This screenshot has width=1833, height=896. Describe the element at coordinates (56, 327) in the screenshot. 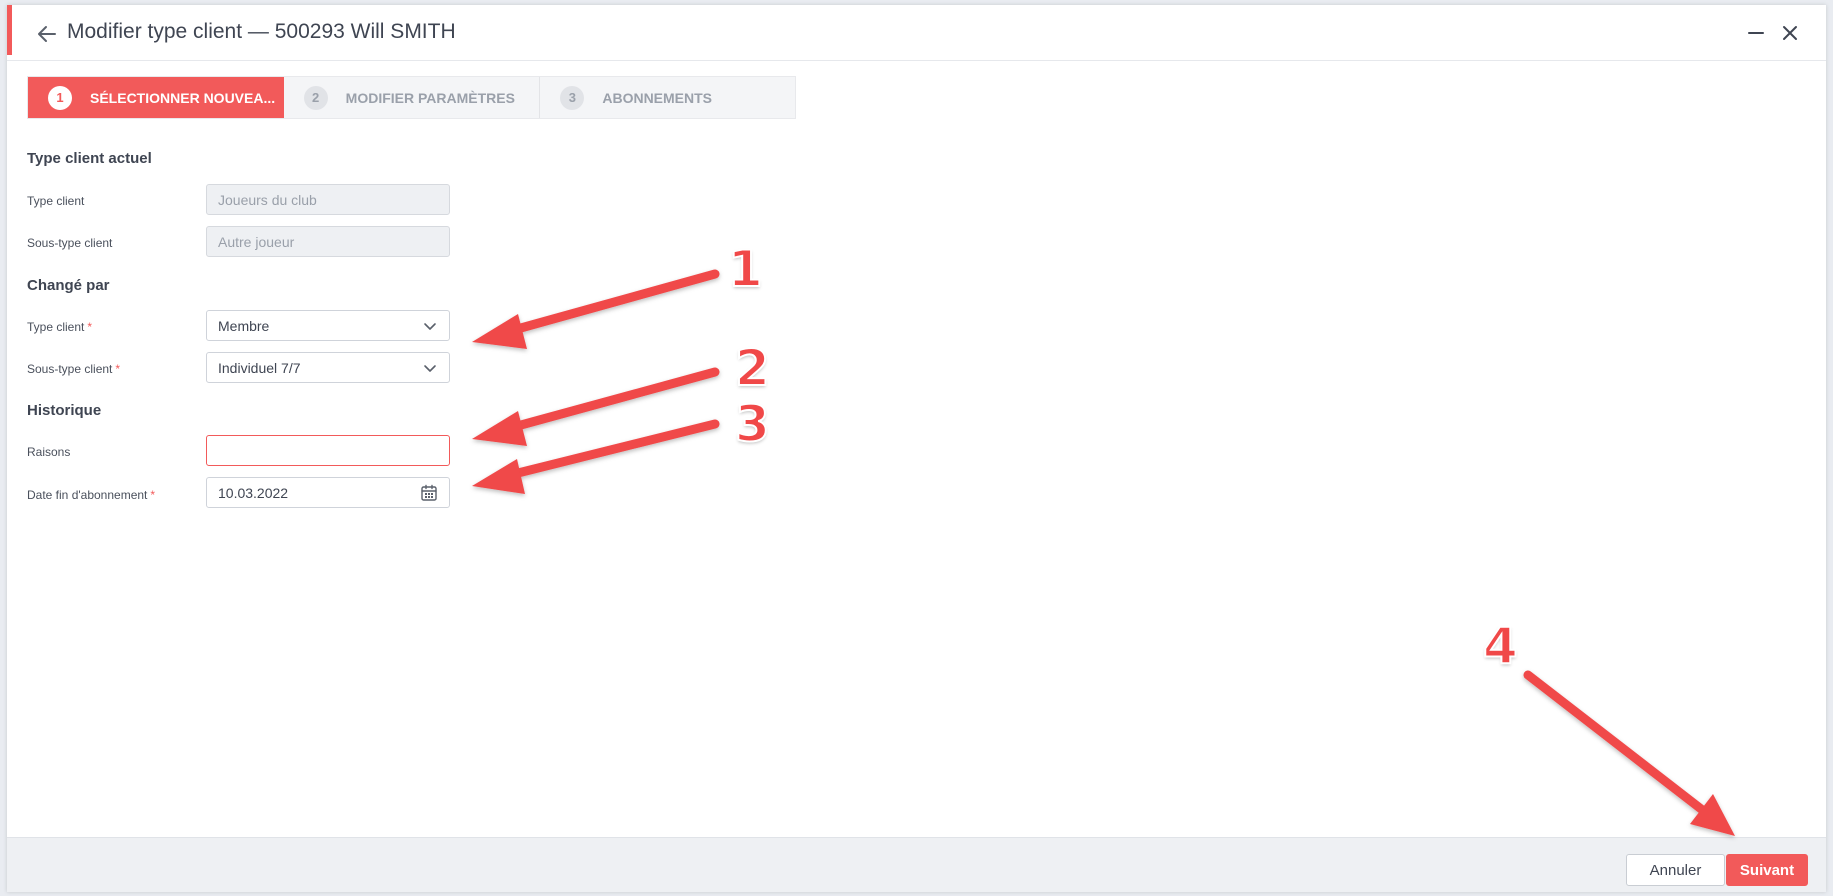

I see `new-type-label-text: Type client` at that location.